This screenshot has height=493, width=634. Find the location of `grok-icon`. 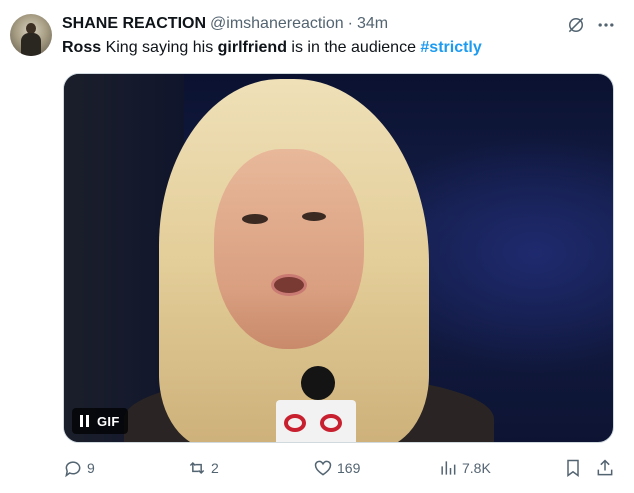

grok-icon is located at coordinates (576, 25).